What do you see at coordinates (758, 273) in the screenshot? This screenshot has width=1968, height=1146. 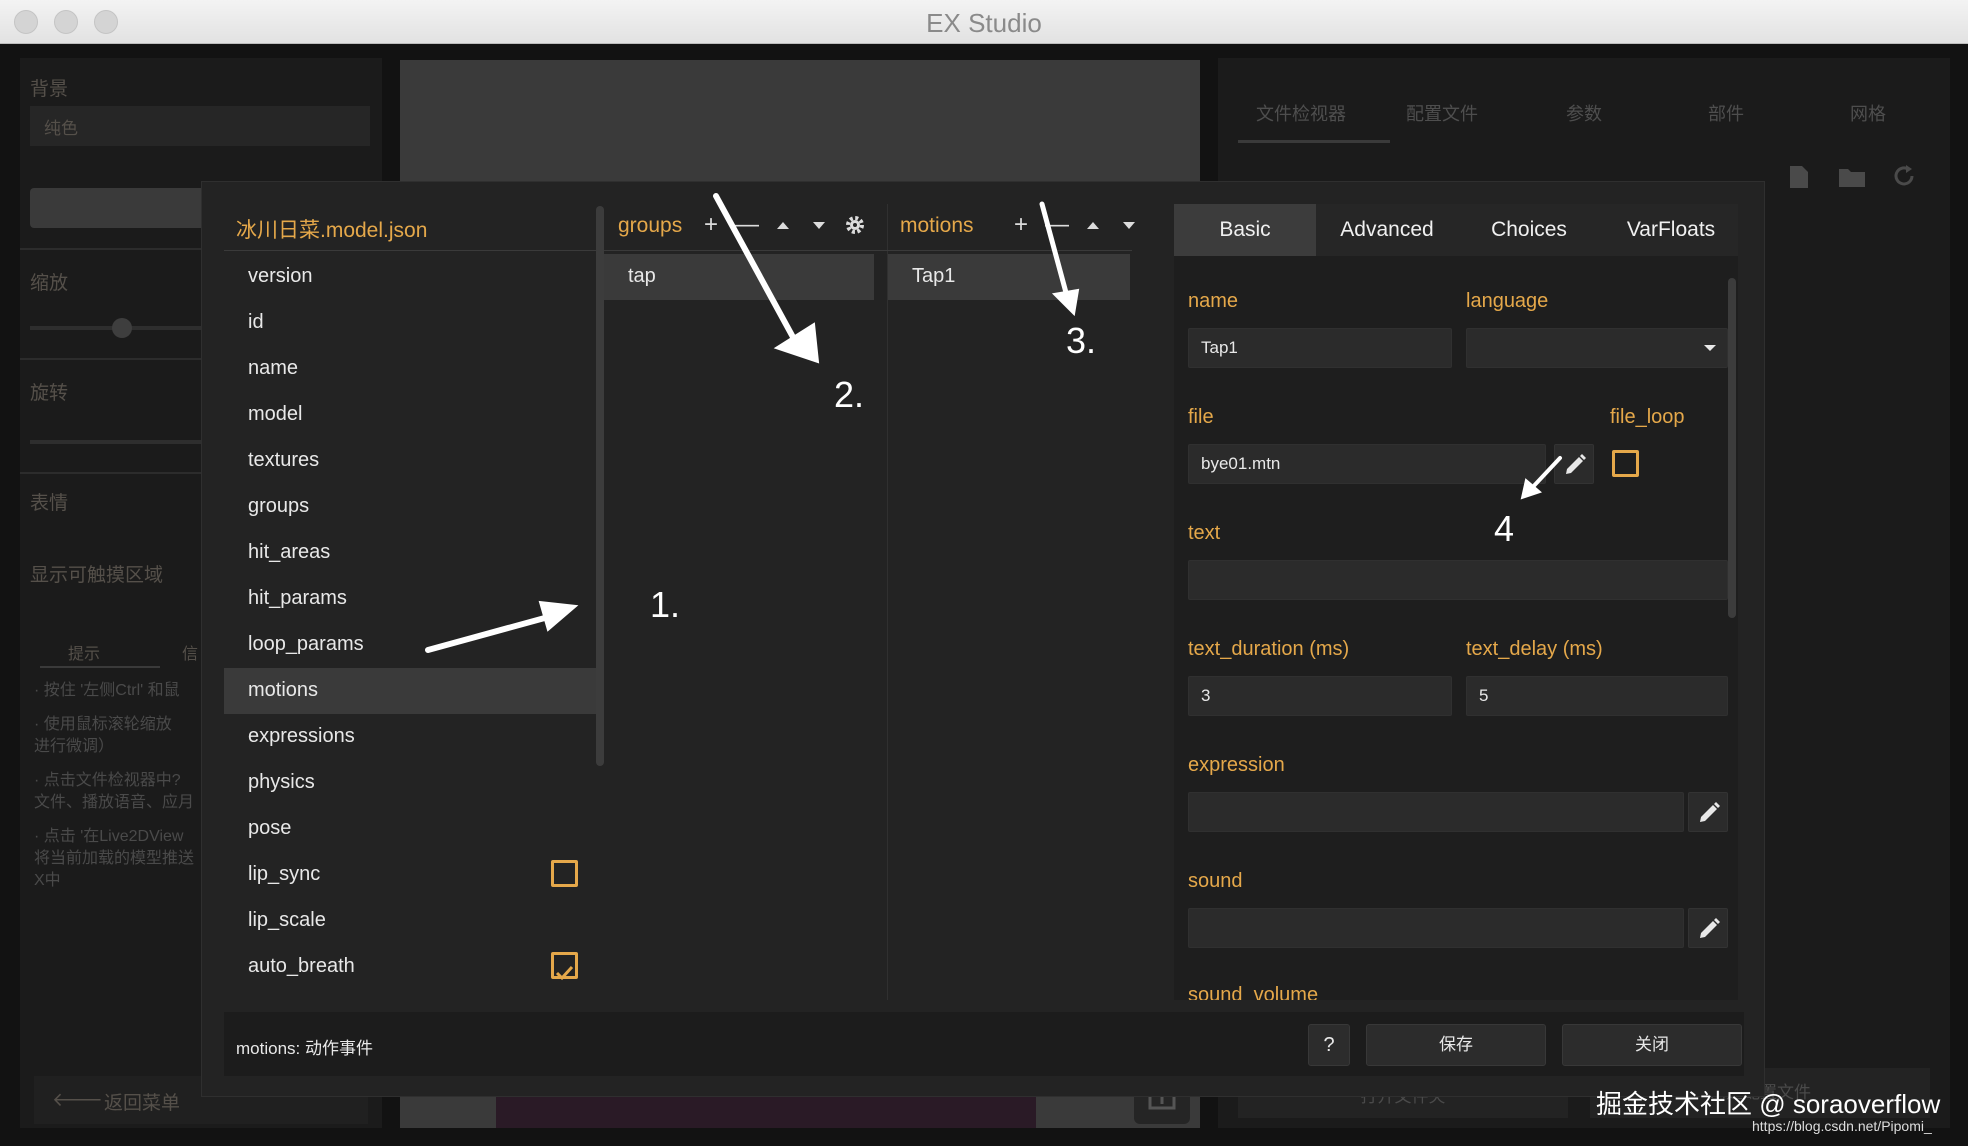 I see `arrow-2-shaft` at bounding box center [758, 273].